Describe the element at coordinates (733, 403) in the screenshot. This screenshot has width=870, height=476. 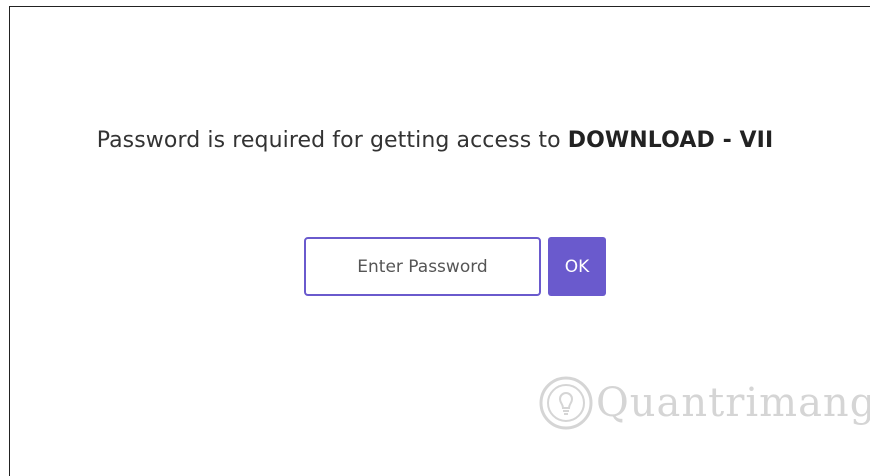
I see `watermark-text: Quantrimang` at that location.